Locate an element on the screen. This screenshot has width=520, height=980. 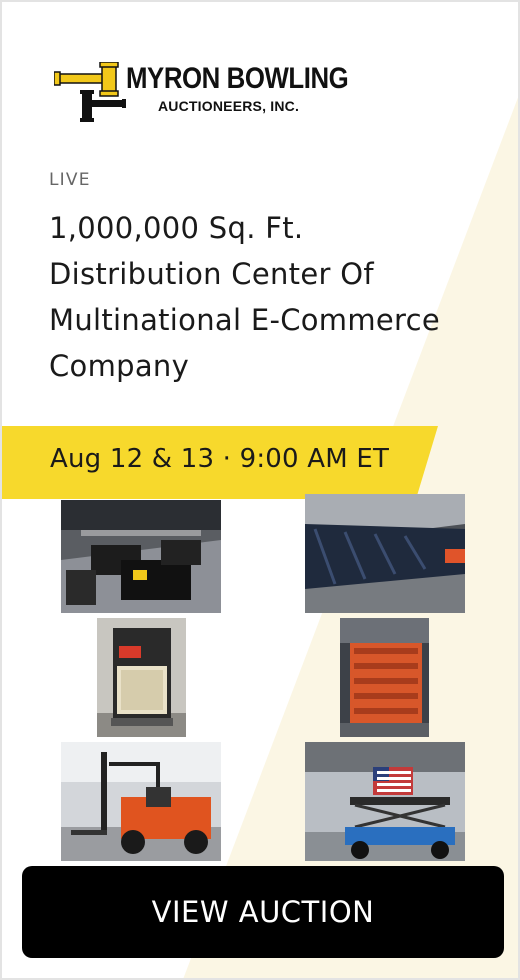
brand-logo: MYRON BOWLING AUCTIONEERS, INC. is located at coordinates (204, 93).